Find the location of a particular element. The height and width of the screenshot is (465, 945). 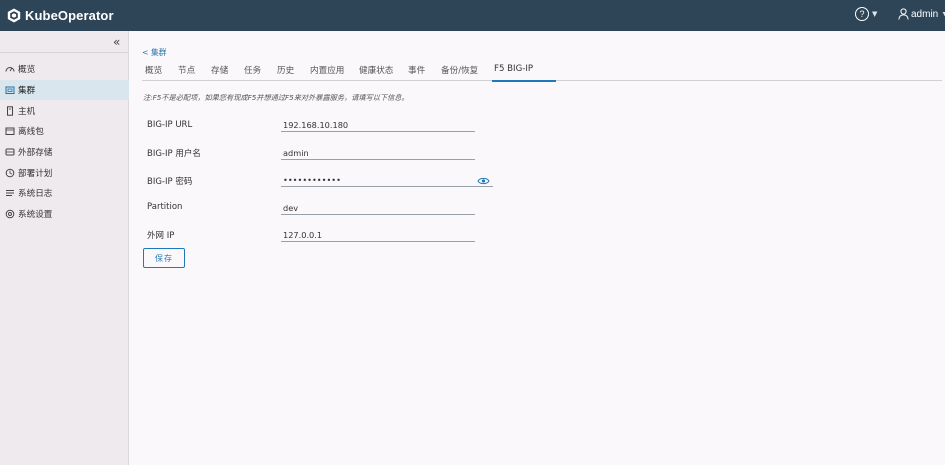

partition-input is located at coordinates (378, 208).